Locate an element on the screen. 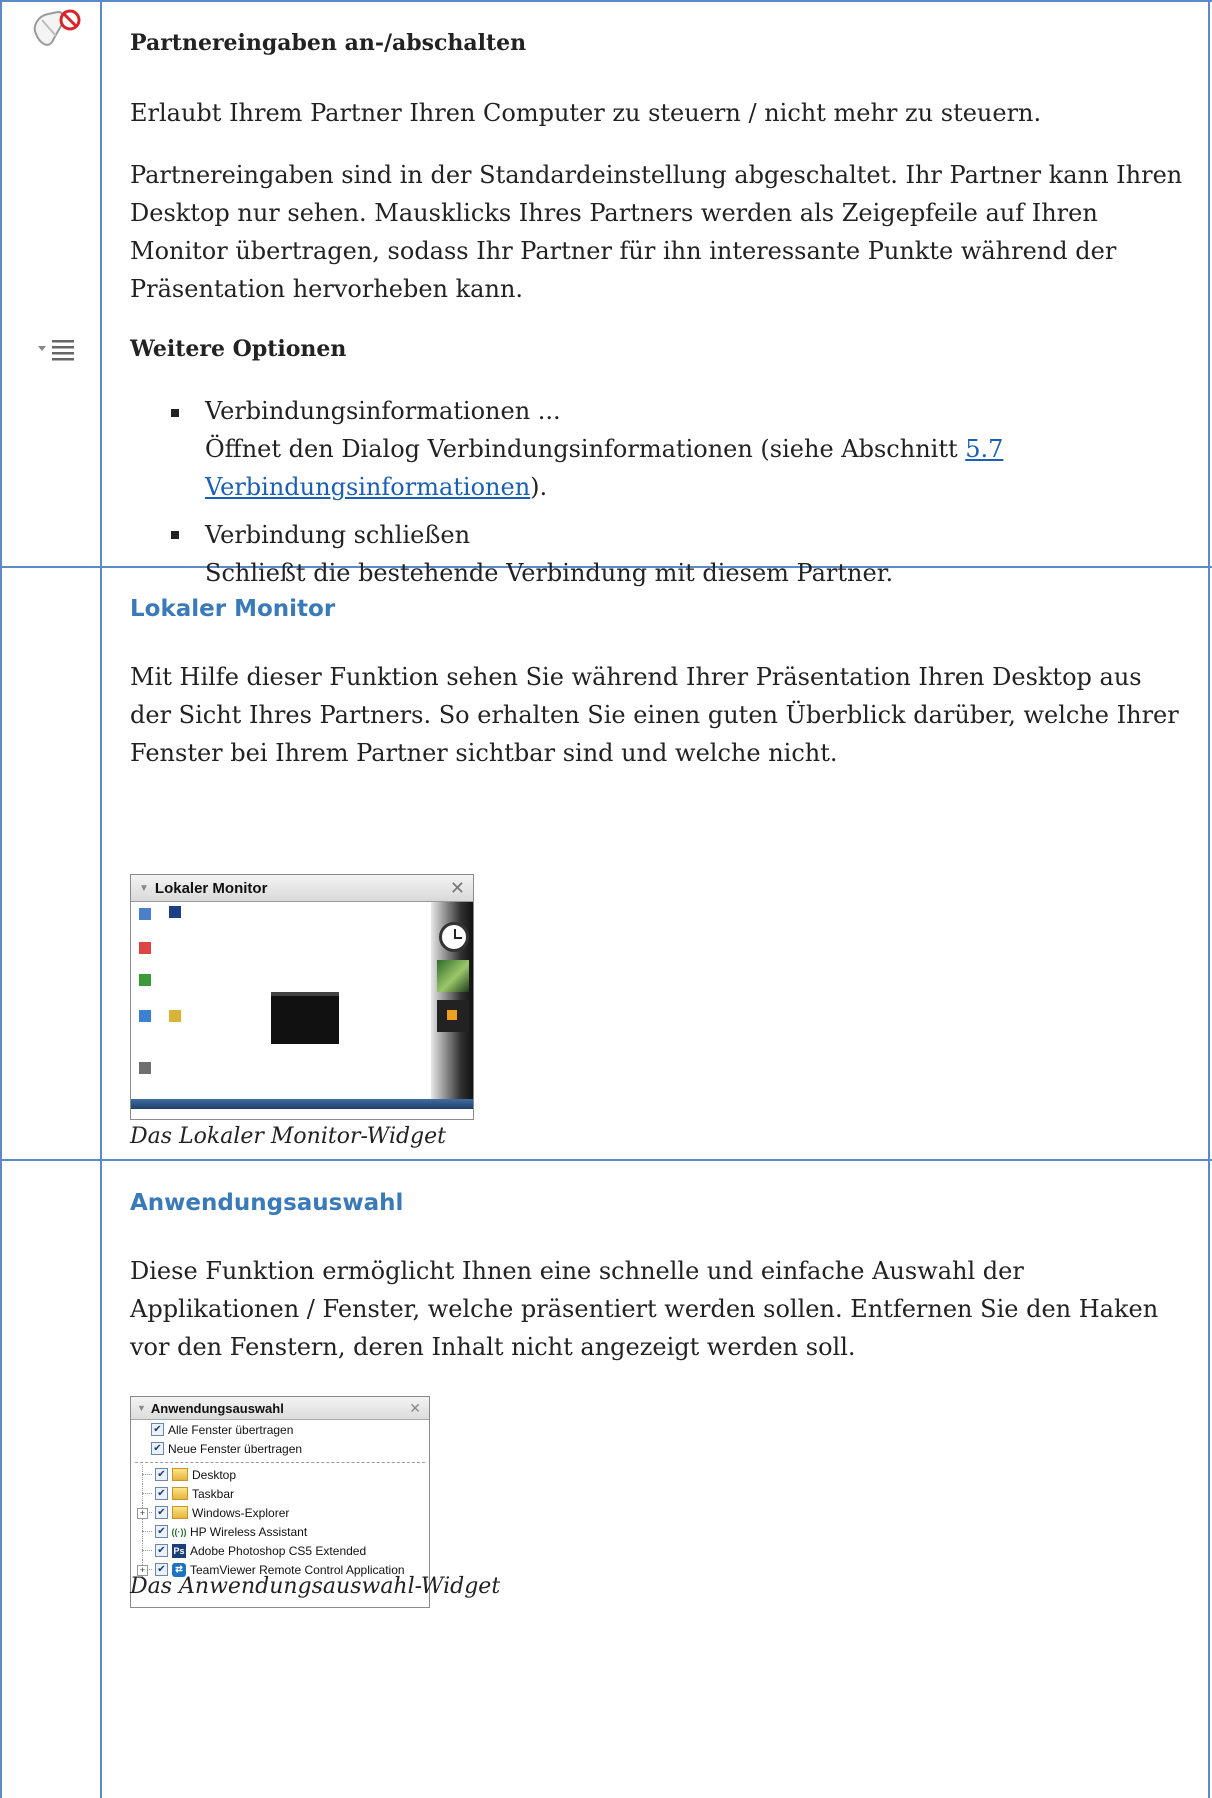 This screenshot has height=1798, width=1212. photoshop-icon: Ps is located at coordinates (179, 1550).